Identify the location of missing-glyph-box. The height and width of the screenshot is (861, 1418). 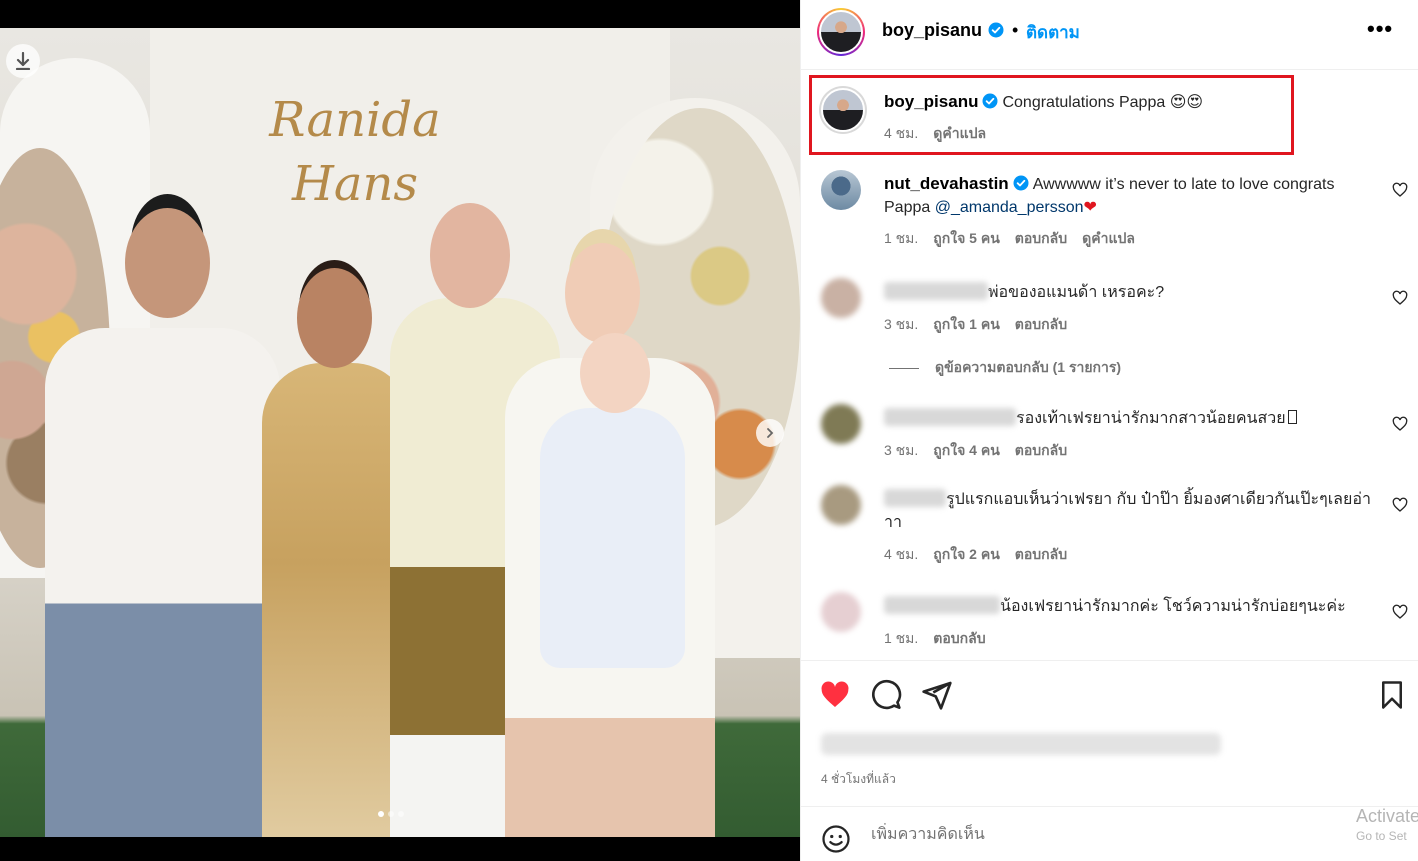
(1292, 417).